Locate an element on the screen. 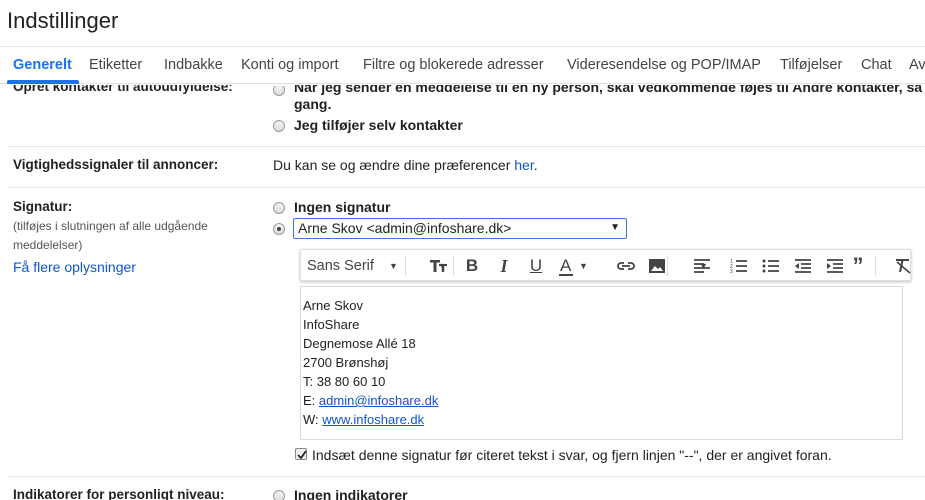 The height and width of the screenshot is (500, 925). tab-filters: Filtre og blokerede adresser is located at coordinates (453, 65).